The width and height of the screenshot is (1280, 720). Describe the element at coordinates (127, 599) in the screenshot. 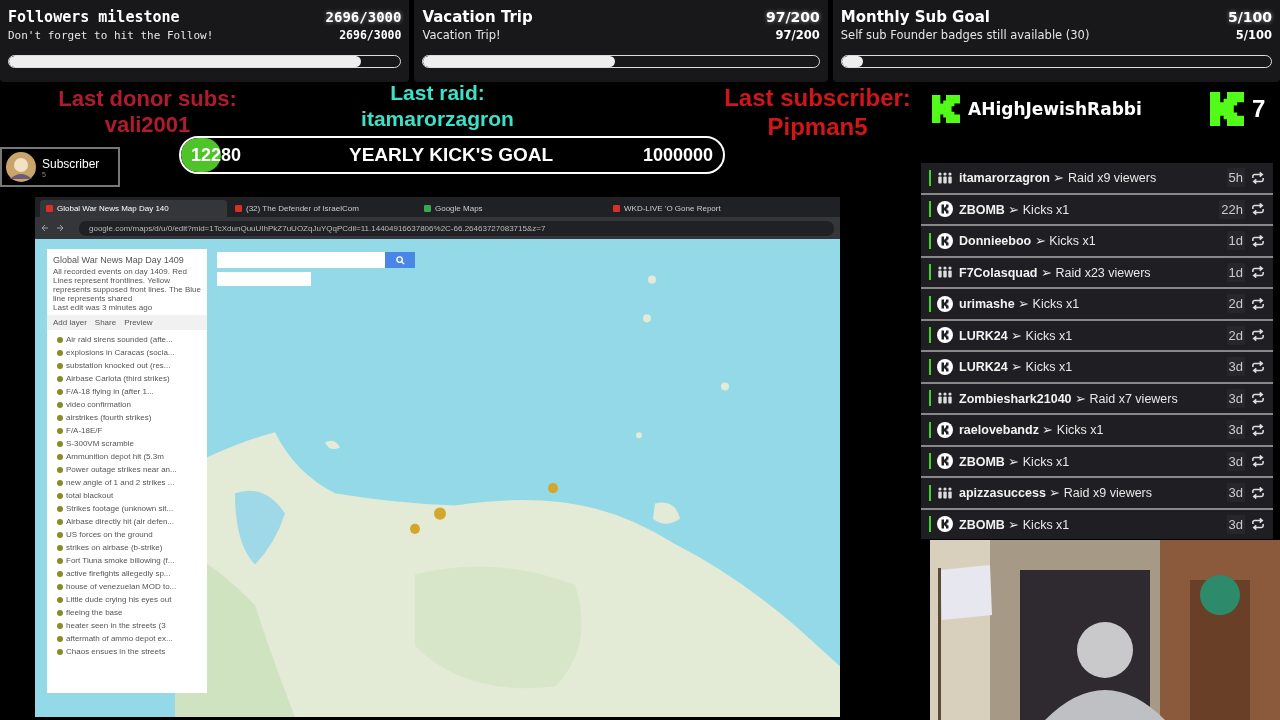

I see `map-item: Little dude crying his eyes out` at that location.